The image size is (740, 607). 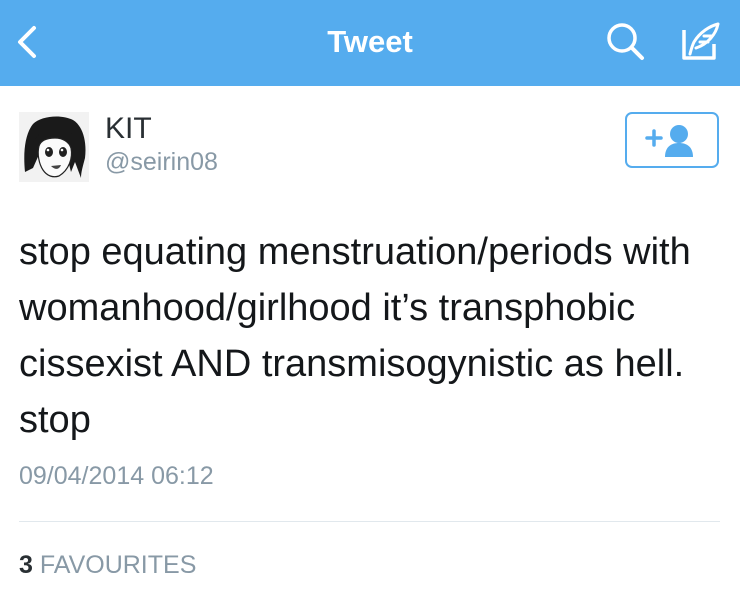 I want to click on tweet-timestamp: 09/04/2014 06:12, so click(x=116, y=476).